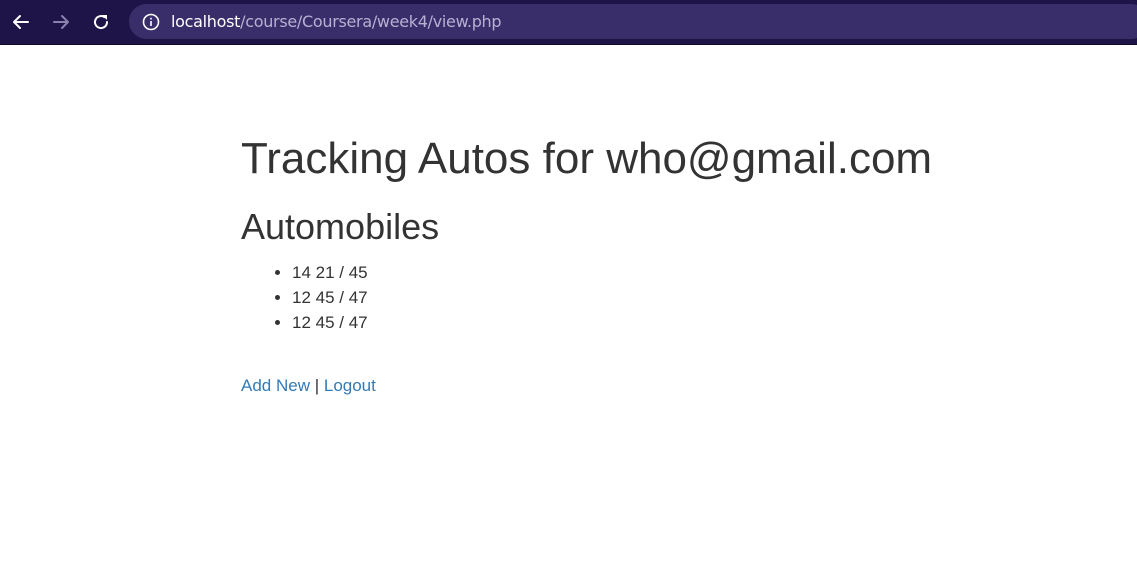 The height and width of the screenshot is (585, 1137). Describe the element at coordinates (206, 21) in the screenshot. I see `url-host: localhost` at that location.